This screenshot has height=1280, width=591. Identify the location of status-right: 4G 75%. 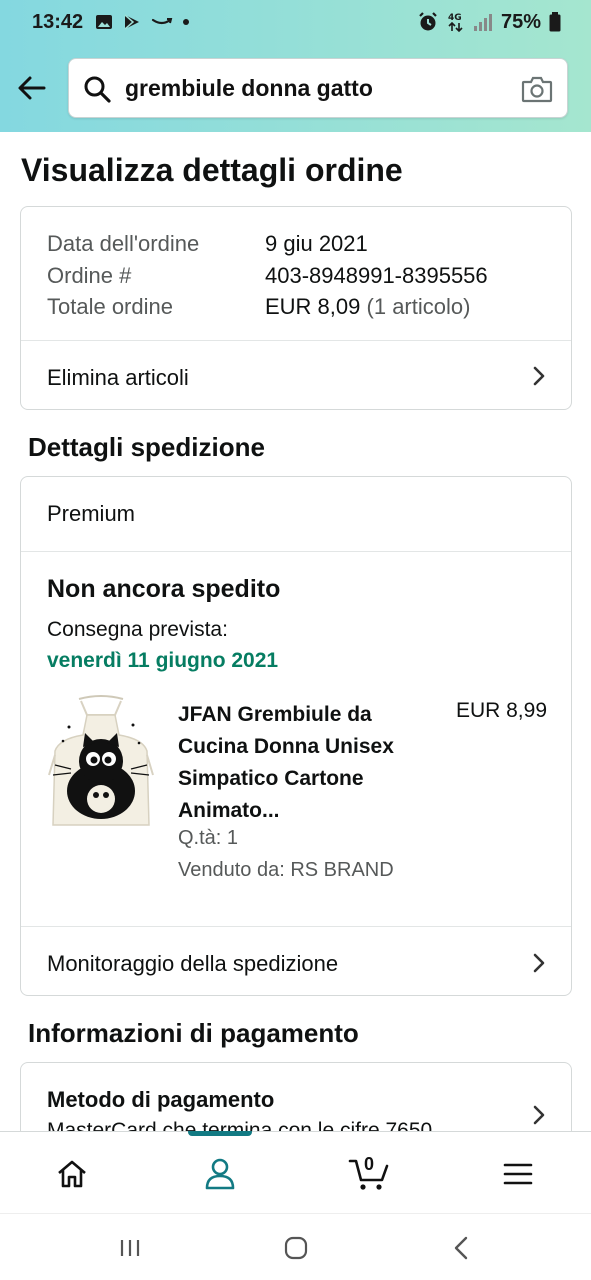
(489, 22).